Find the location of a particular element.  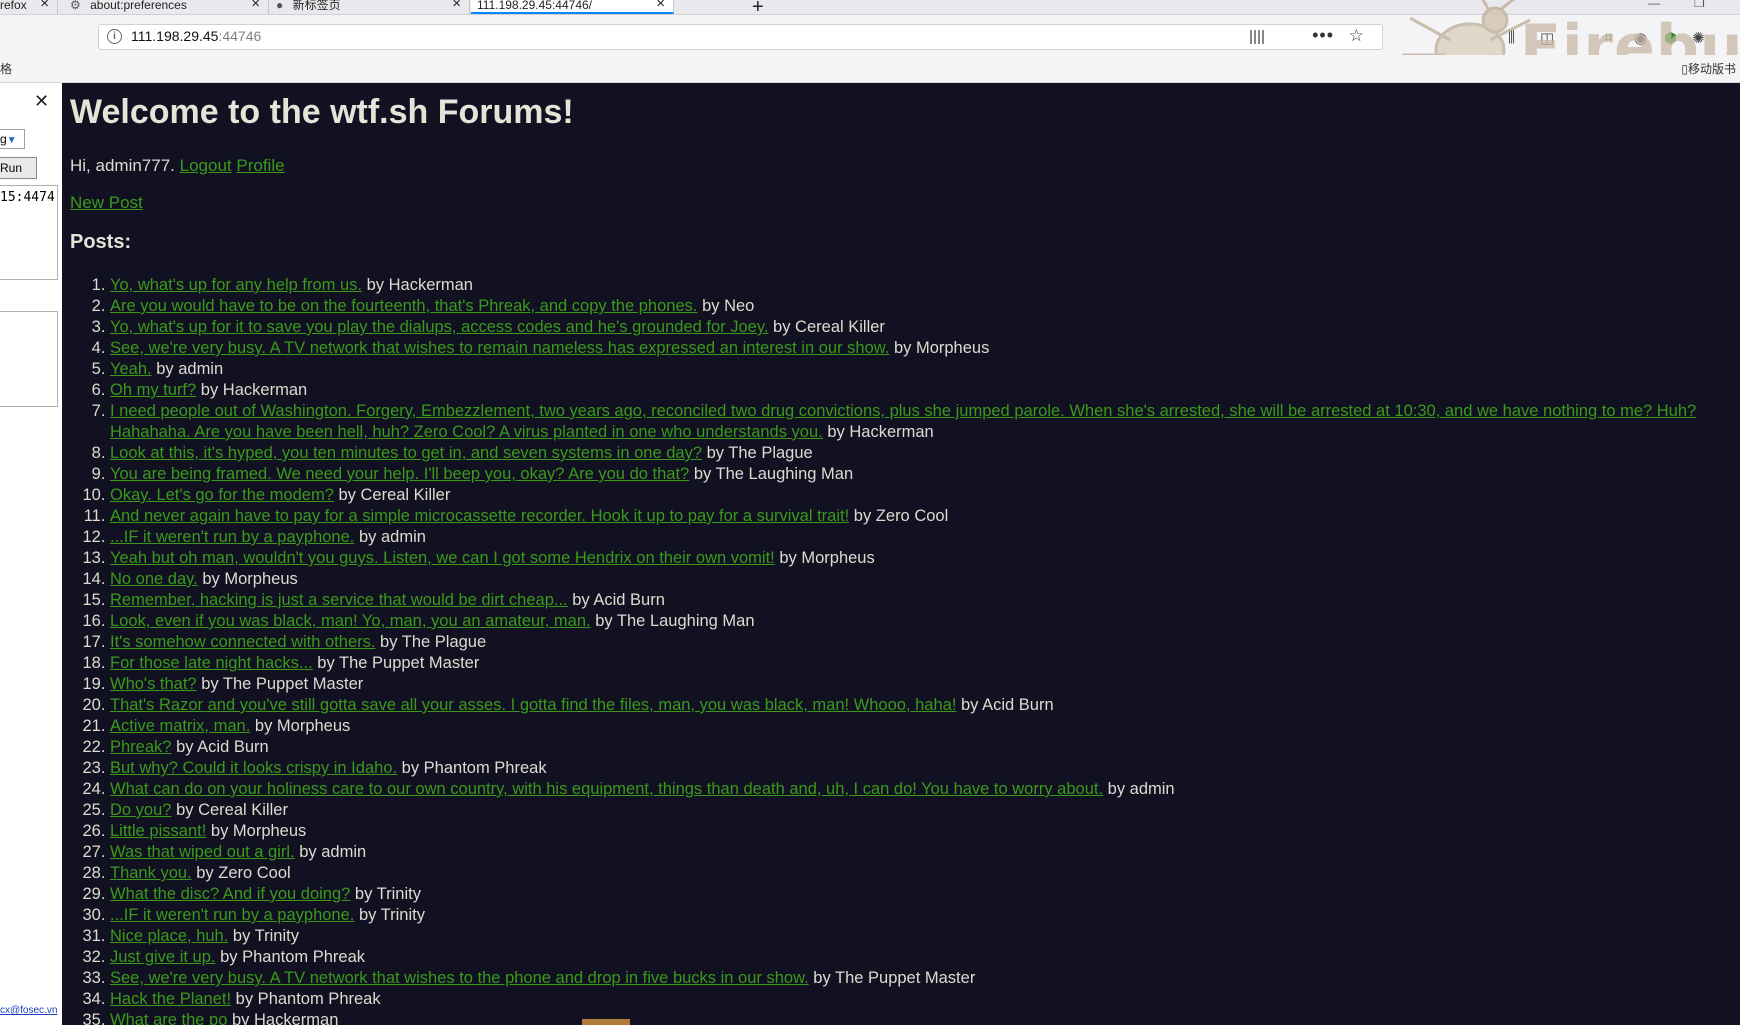

post-author: by Trinity is located at coordinates (265, 936).